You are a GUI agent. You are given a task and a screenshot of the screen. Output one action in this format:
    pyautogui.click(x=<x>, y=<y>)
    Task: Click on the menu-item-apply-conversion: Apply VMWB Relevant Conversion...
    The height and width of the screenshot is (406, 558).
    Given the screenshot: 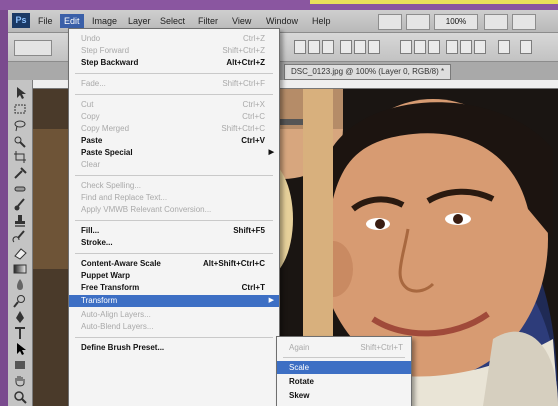 What is the action you would take?
    pyautogui.click(x=174, y=210)
    